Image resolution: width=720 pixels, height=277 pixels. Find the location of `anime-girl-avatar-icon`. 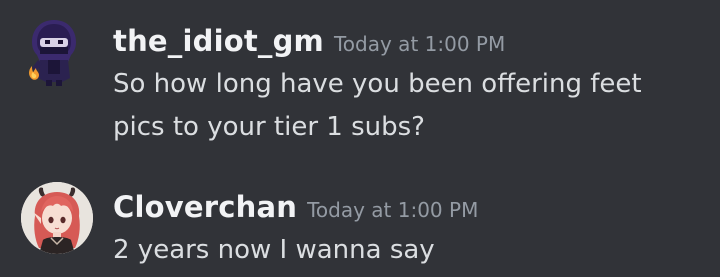

anime-girl-avatar-icon is located at coordinates (57, 218).